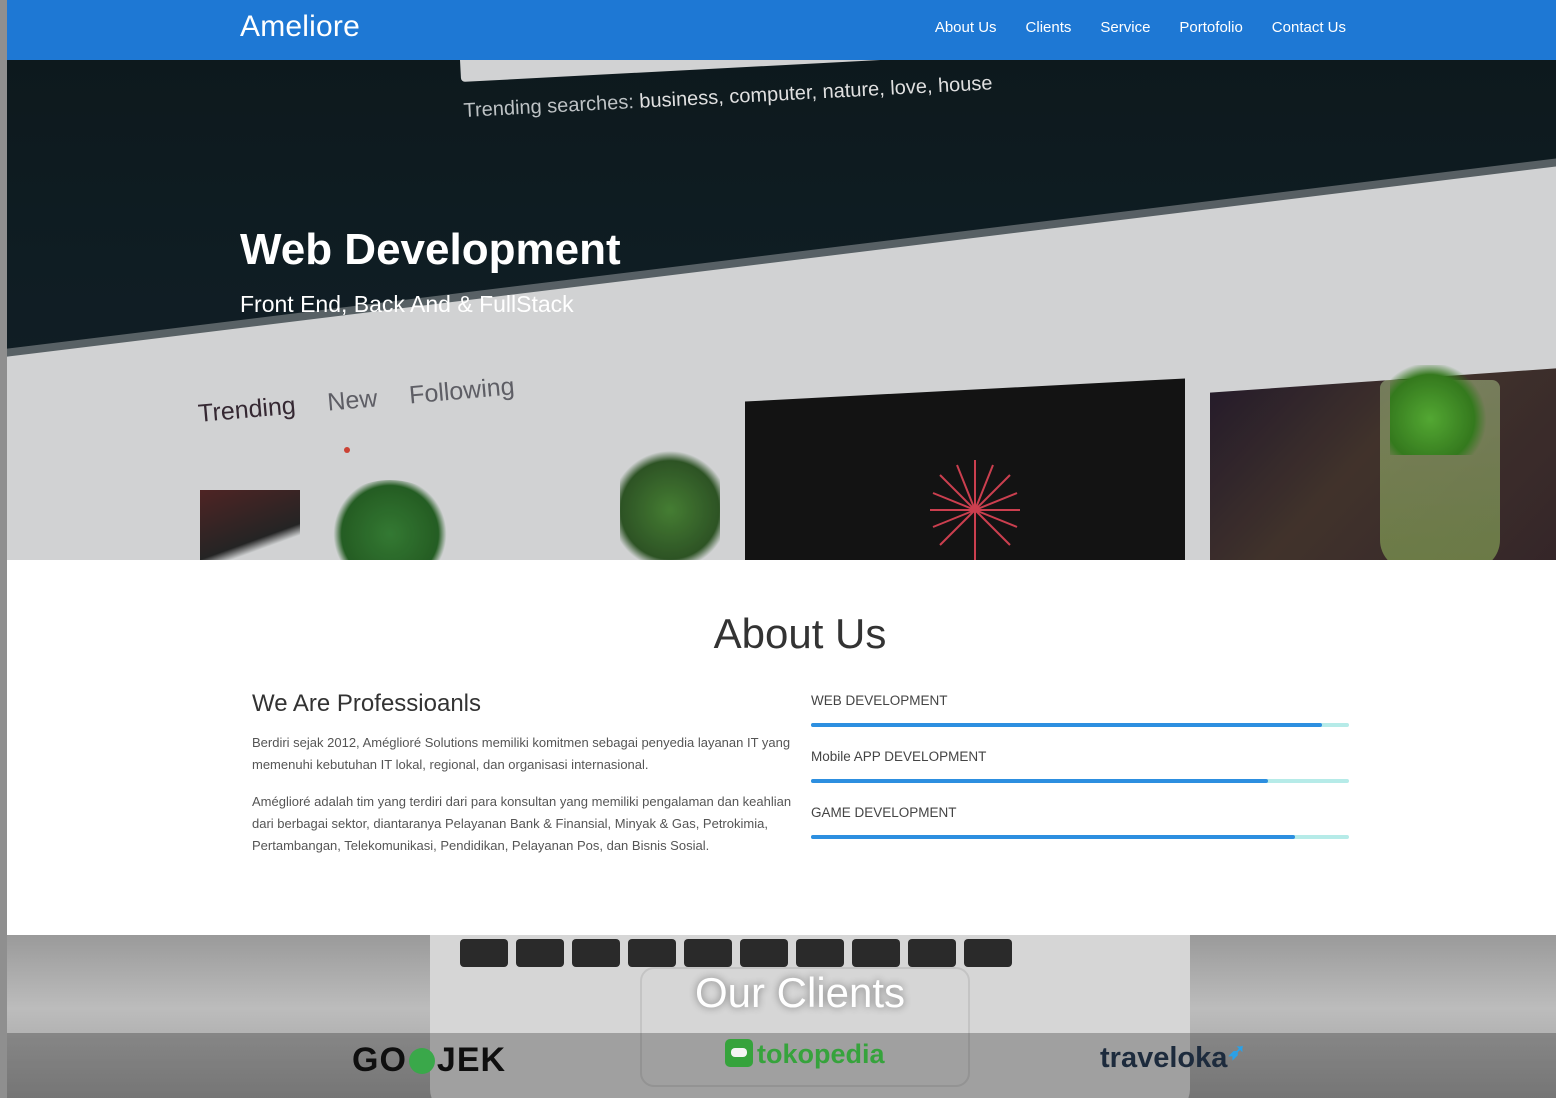 Image resolution: width=1556 pixels, height=1098 pixels. Describe the element at coordinates (1236, 1051) in the screenshot. I see `traveloka-bird-icon: ➶` at that location.